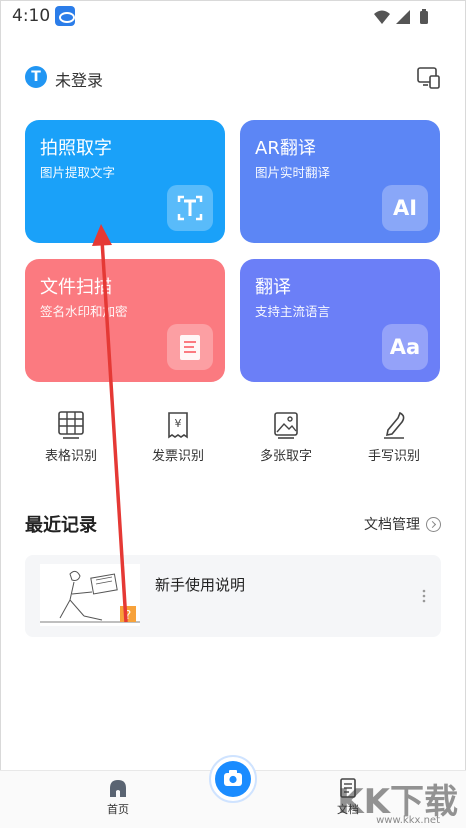 Image resolution: width=466 pixels, height=828 pixels. I want to click on images-icon, so click(286, 425).